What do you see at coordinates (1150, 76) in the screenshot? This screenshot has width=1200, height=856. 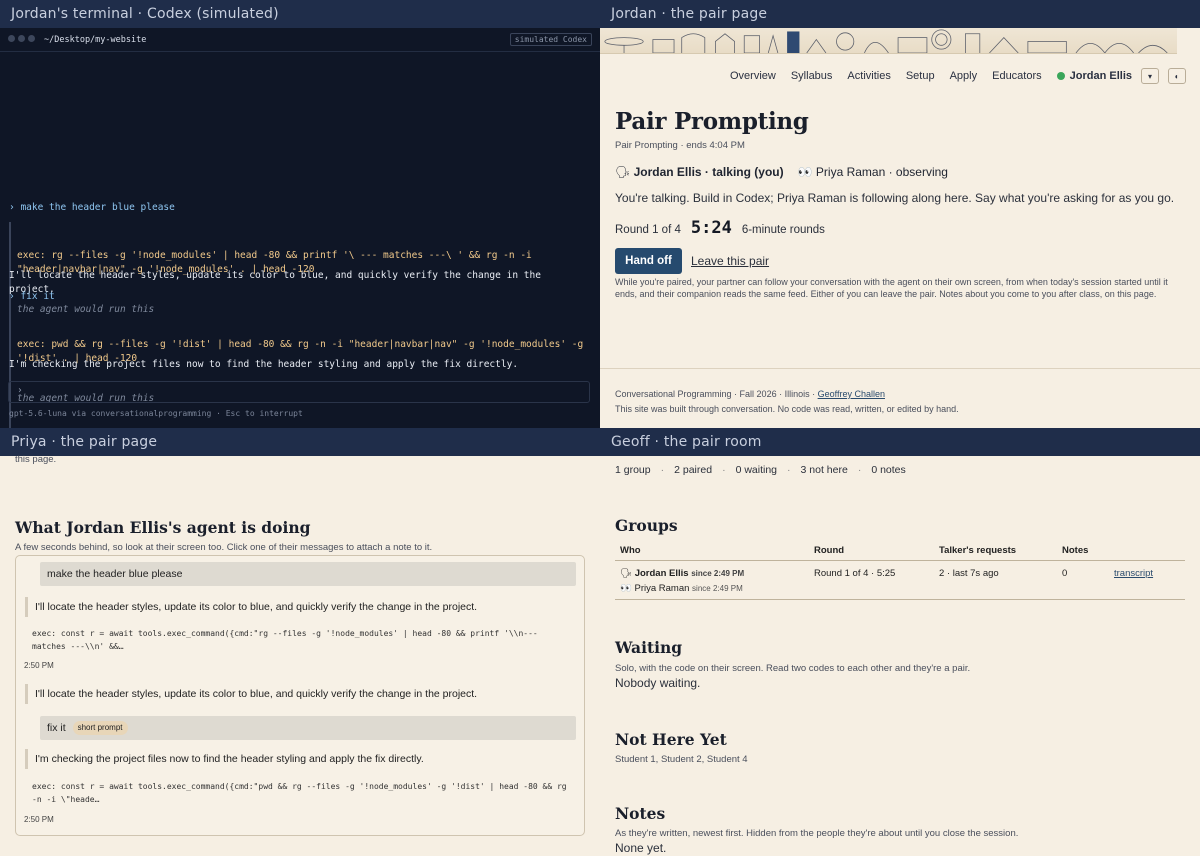 I see `chevron-down-icon: ▾` at bounding box center [1150, 76].